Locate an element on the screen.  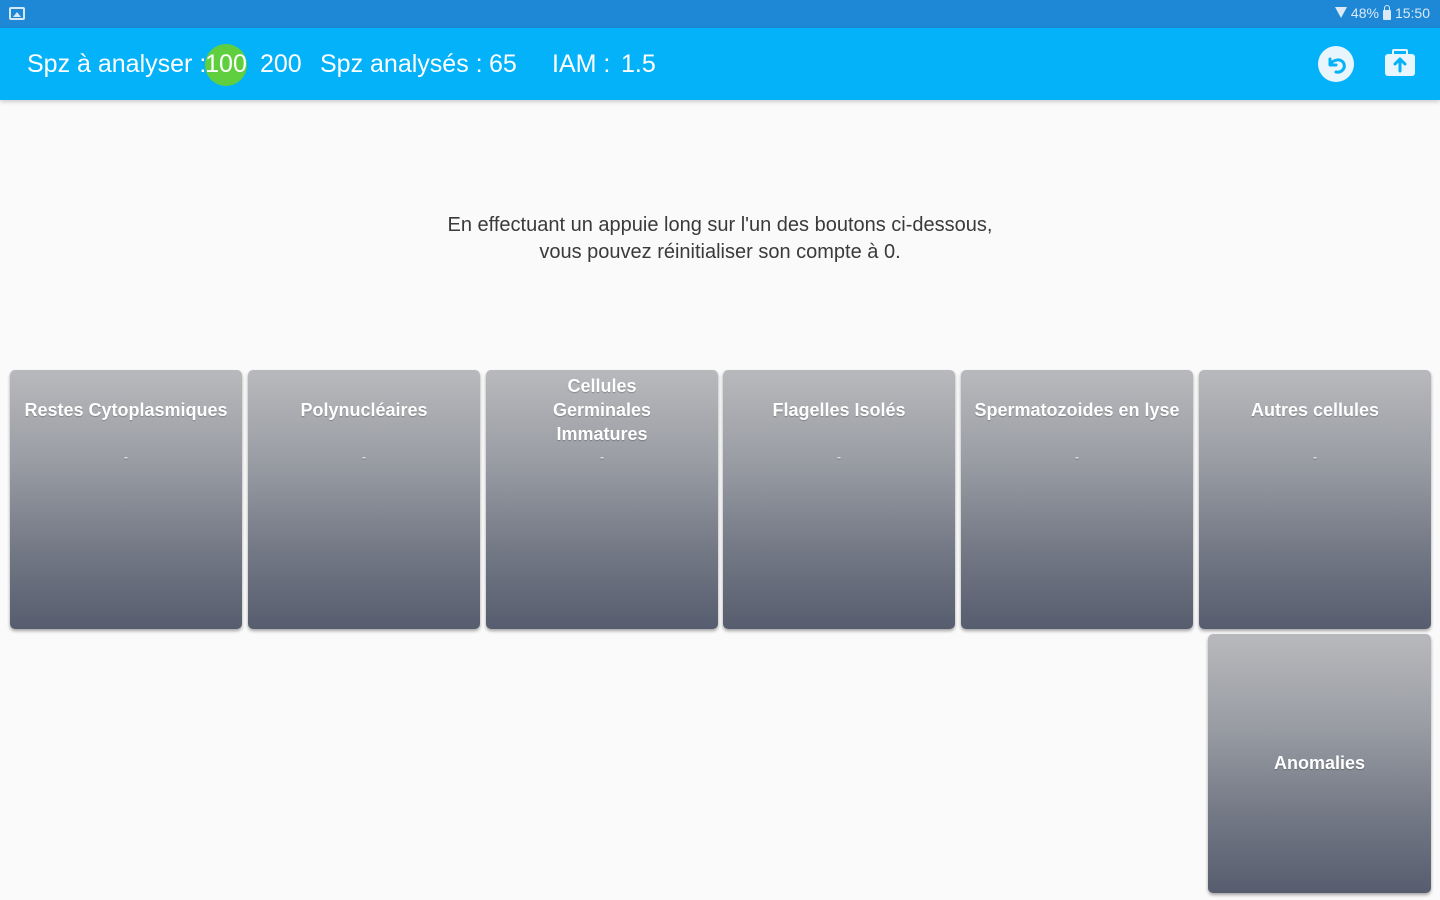
upload-box-icon is located at coordinates (1400, 62).